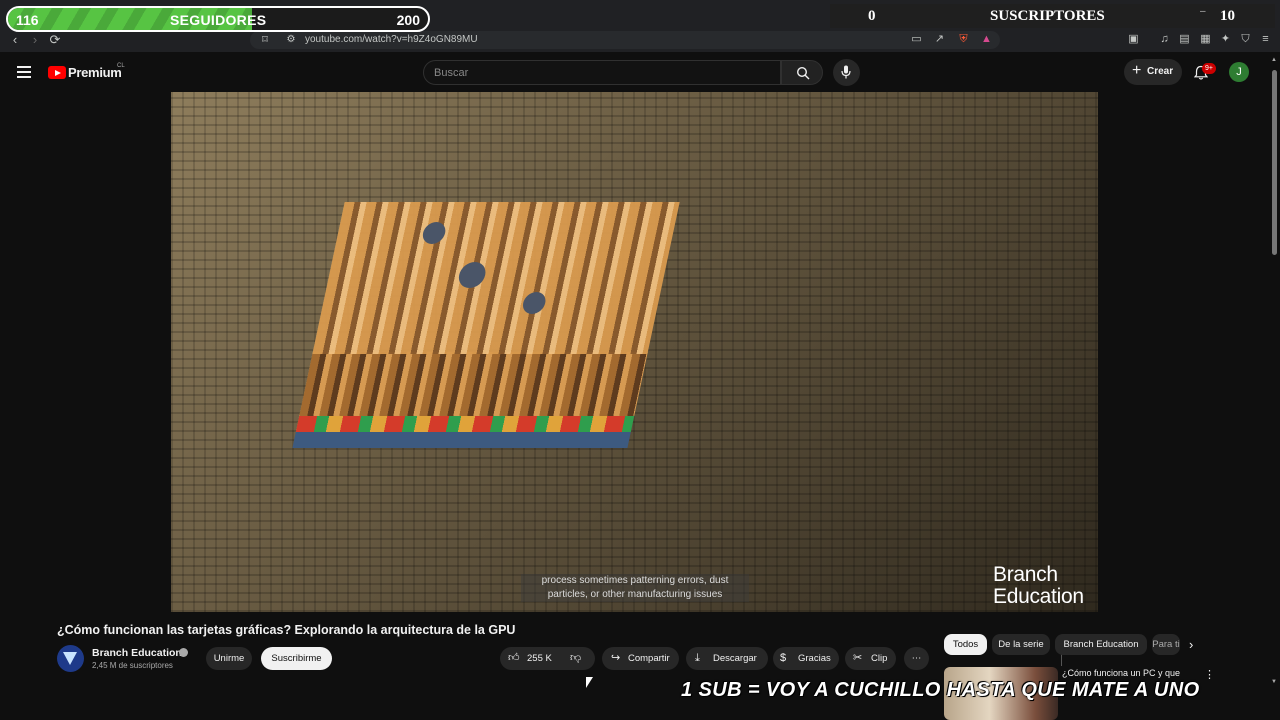 The height and width of the screenshot is (720, 1280). Describe the element at coordinates (879, 658) in the screenshot. I see `clip-label: Clip` at that location.